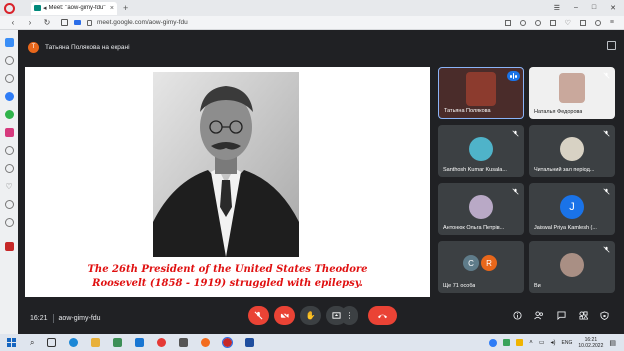  I want to click on messenger-icon, so click(9, 96).